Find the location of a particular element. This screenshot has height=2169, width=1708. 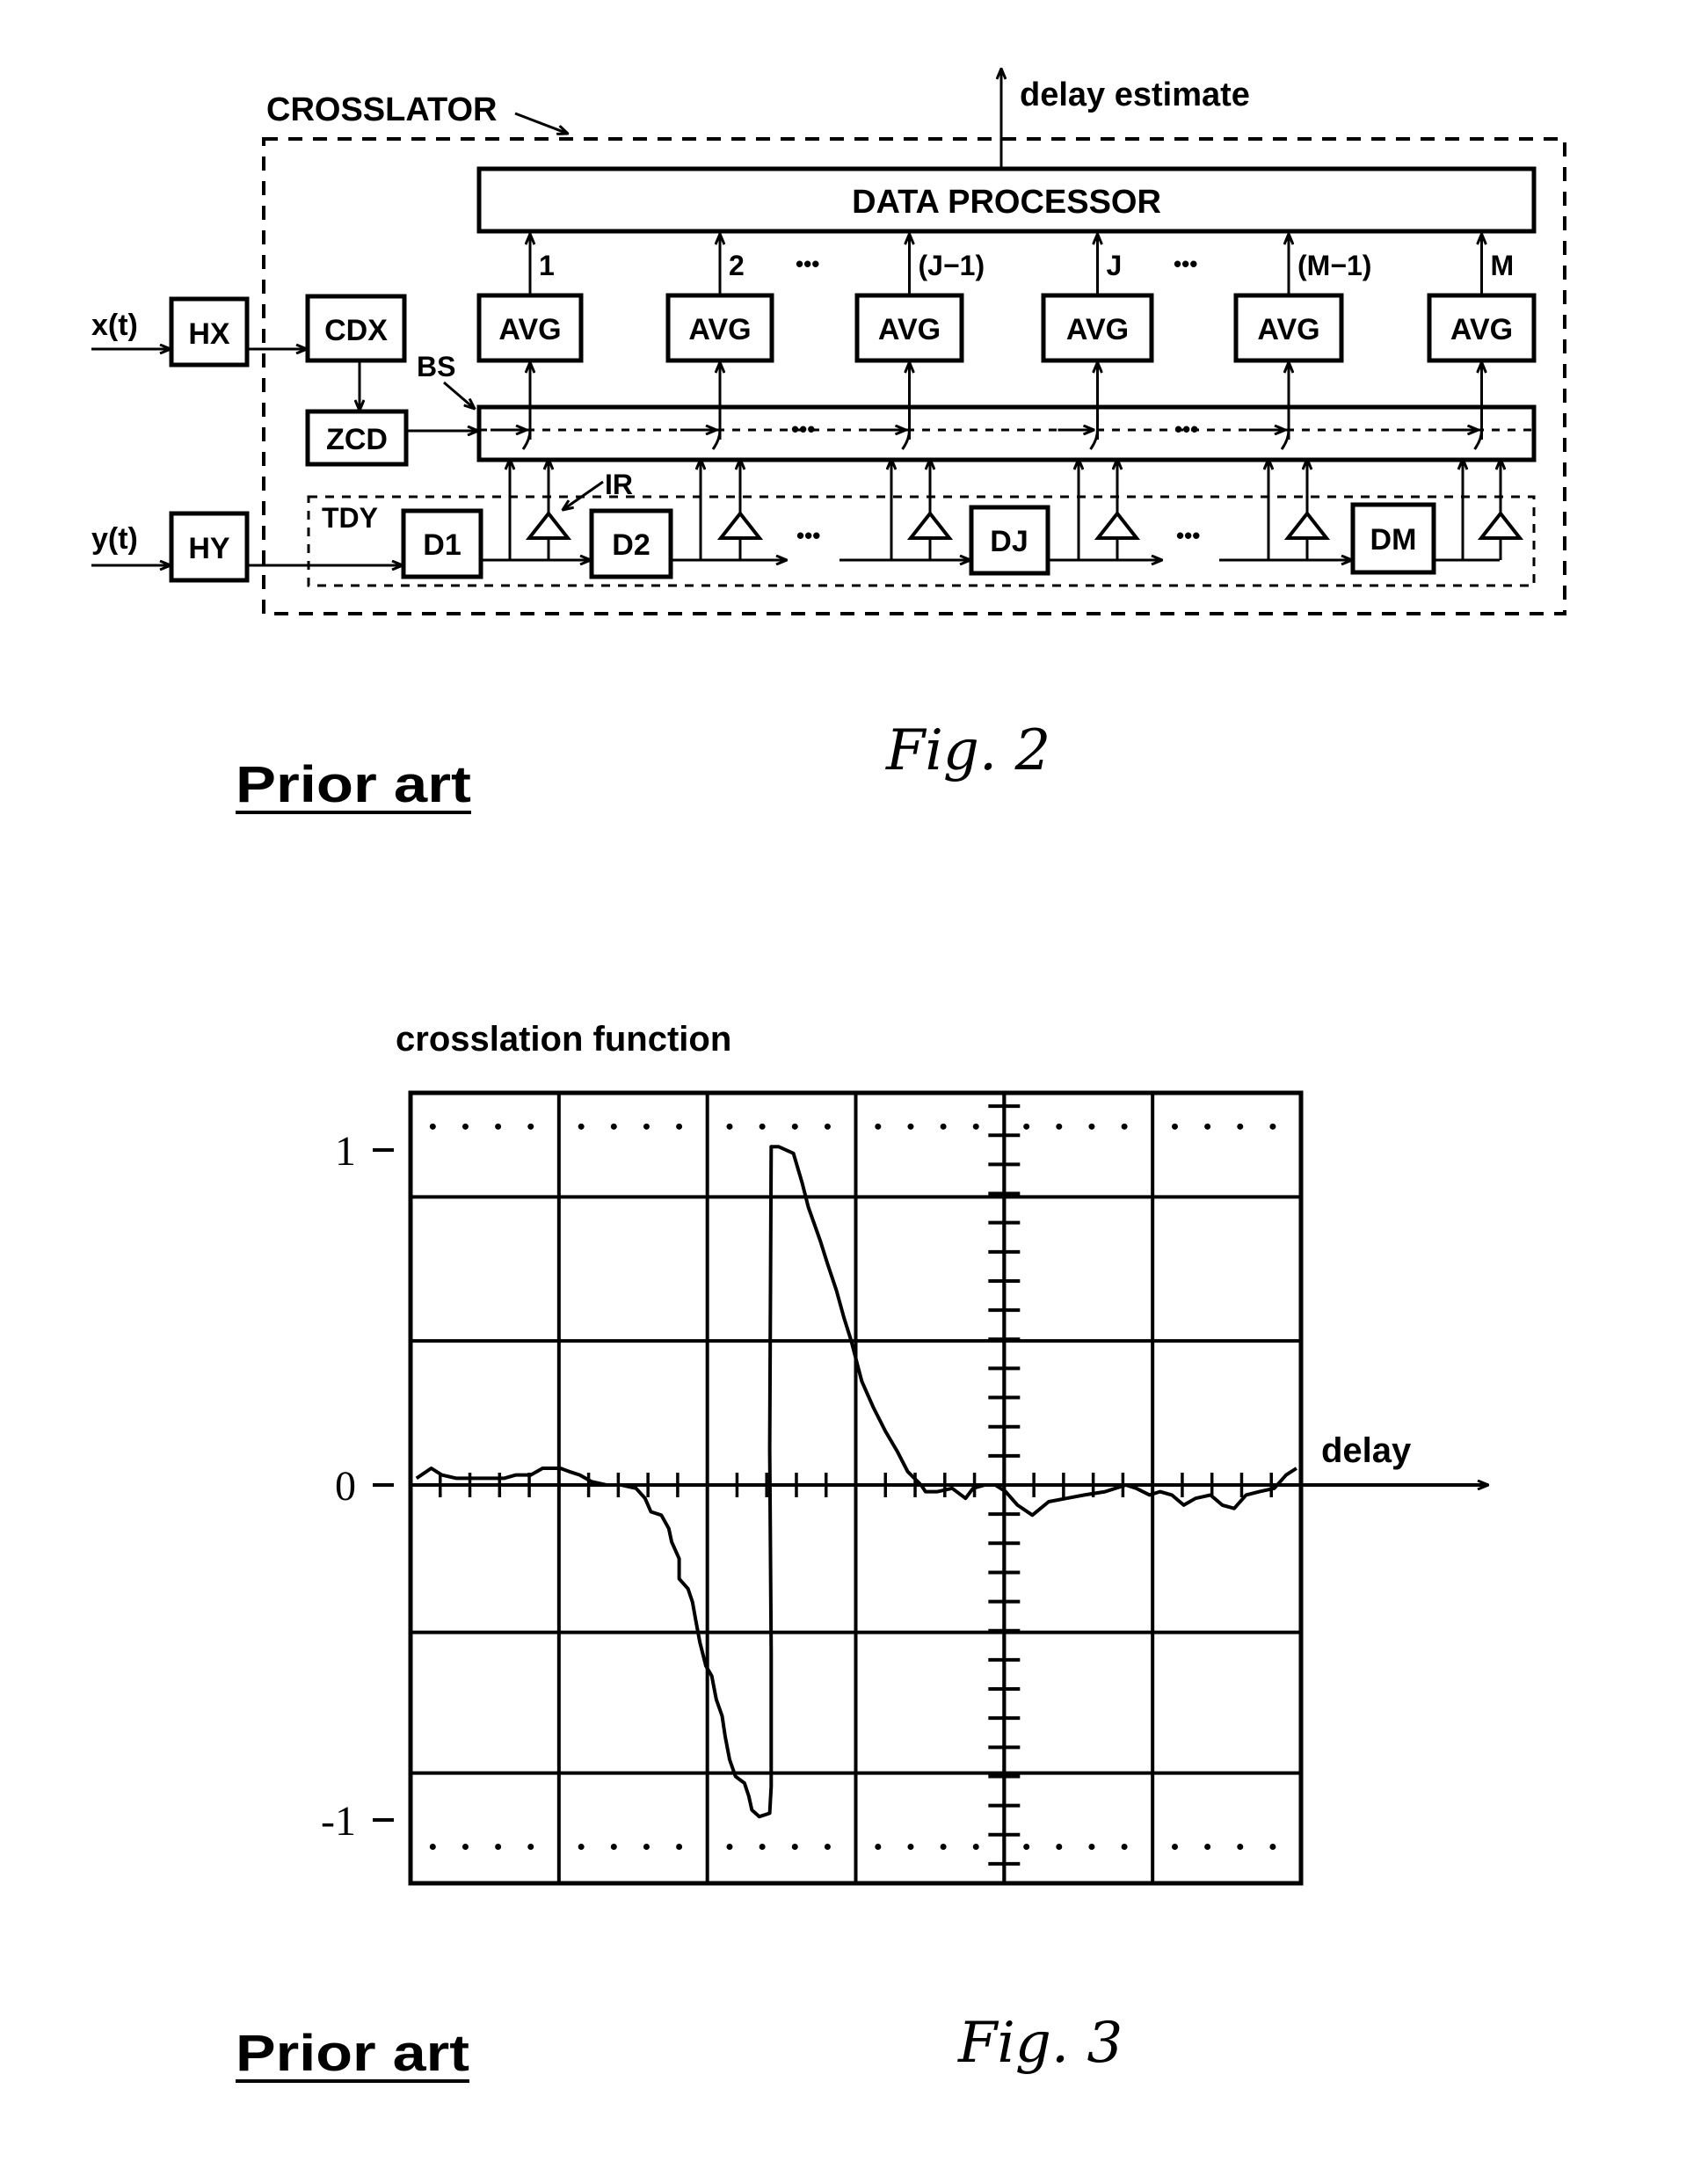

crosslator-pointer-arrow is located at coordinates (541, 123).